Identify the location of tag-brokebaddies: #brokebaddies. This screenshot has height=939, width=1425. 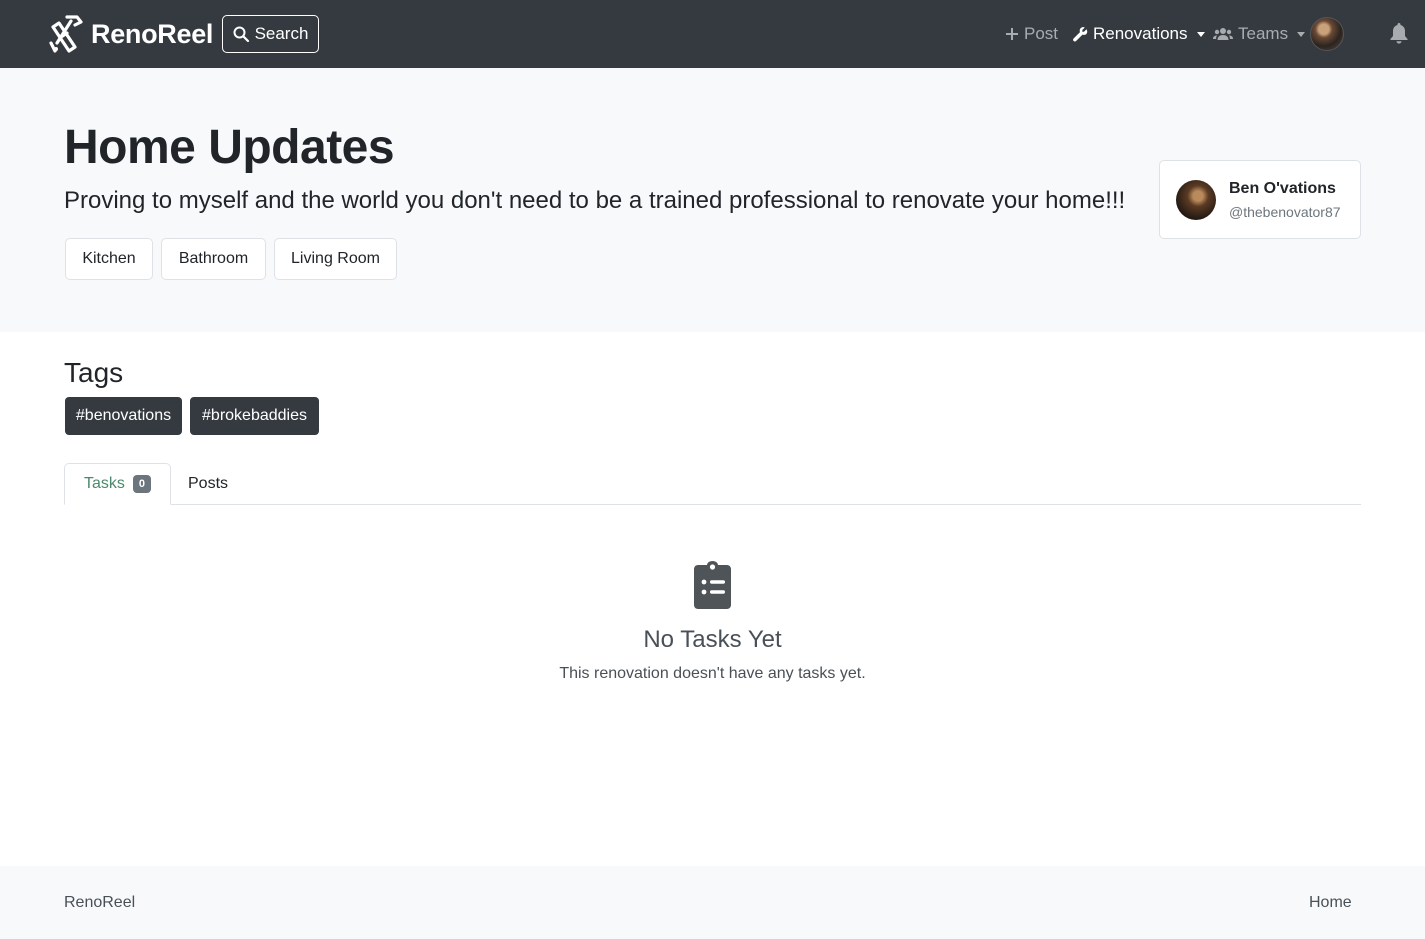
(254, 416).